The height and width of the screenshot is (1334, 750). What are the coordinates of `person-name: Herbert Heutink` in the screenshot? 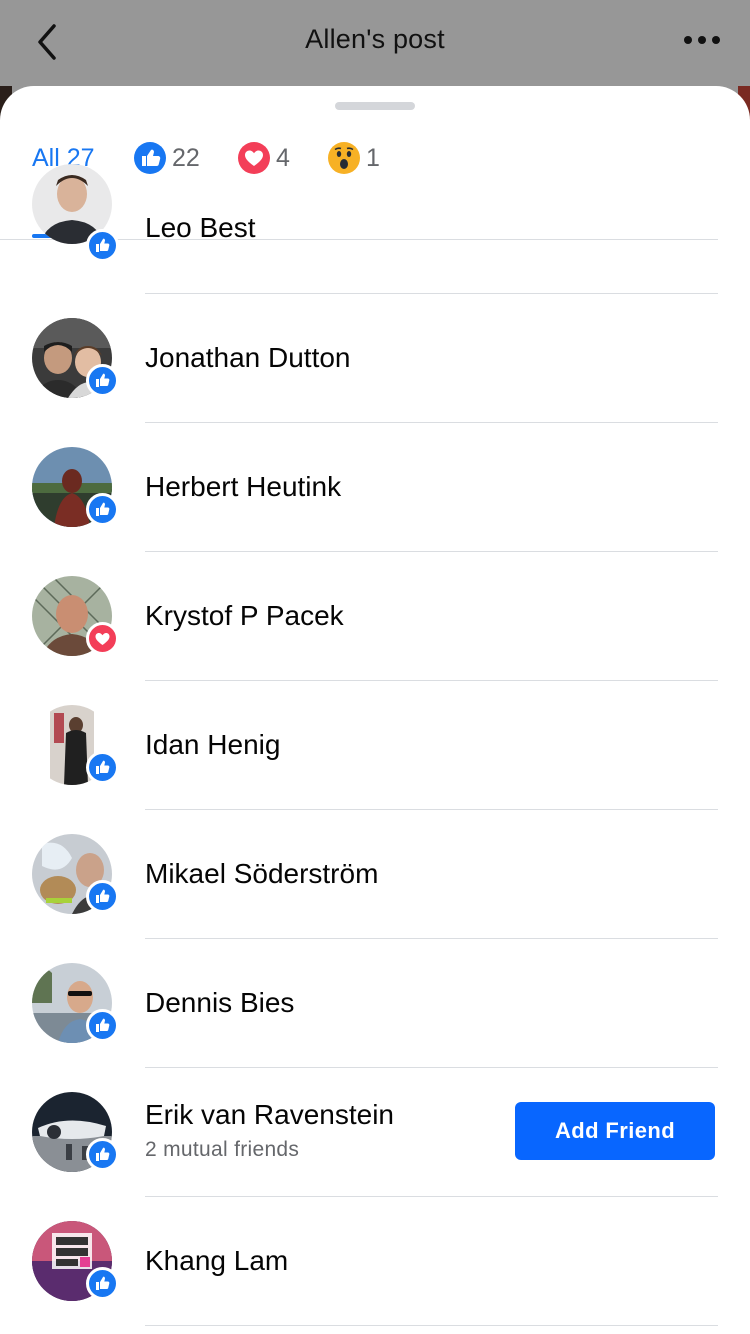 It's located at (243, 486).